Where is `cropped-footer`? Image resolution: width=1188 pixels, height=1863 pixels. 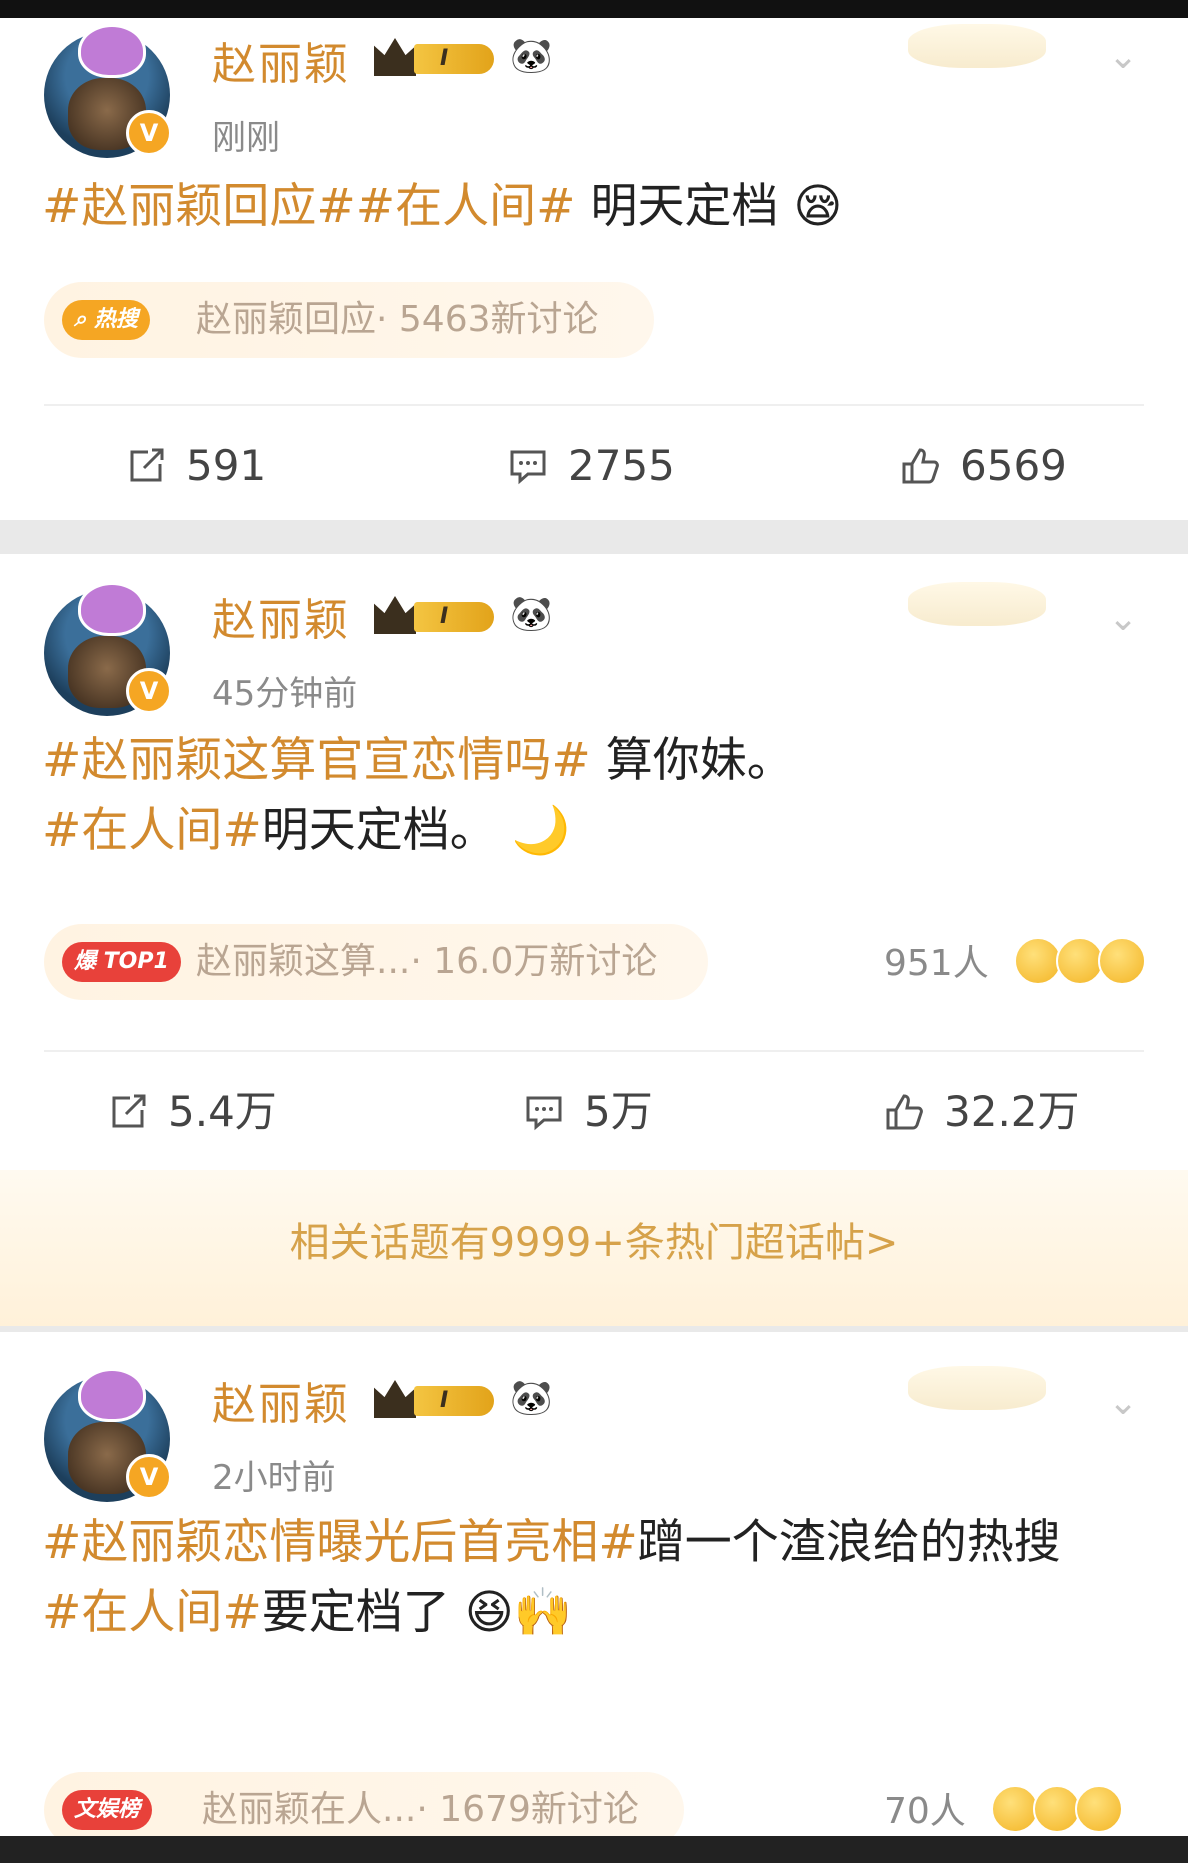
cropped-footer is located at coordinates (594, 1849).